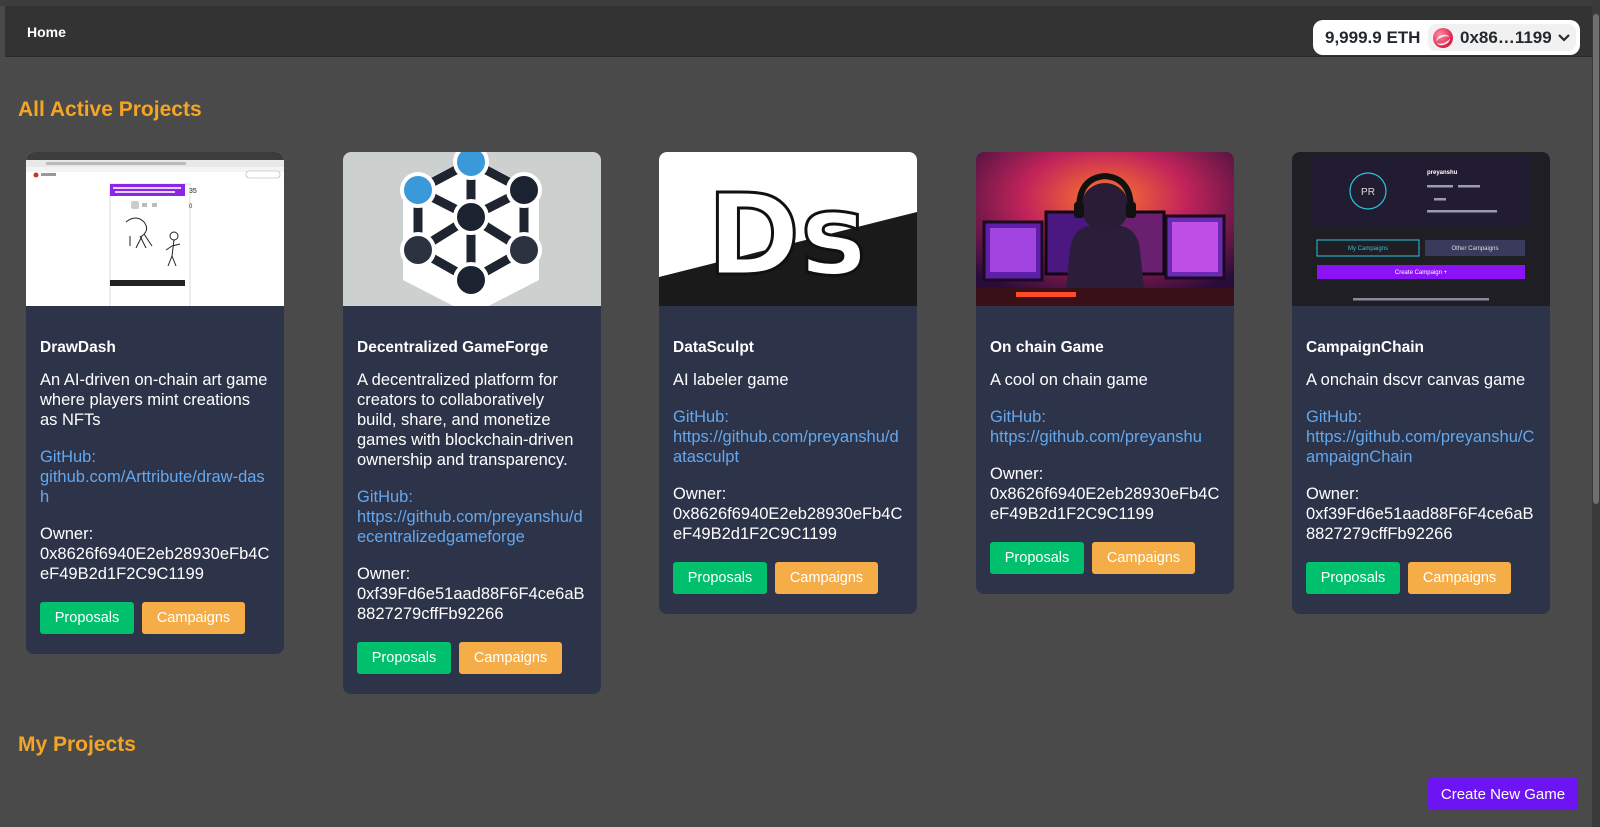  What do you see at coordinates (1096, 437) in the screenshot?
I see `github-link: https://github.com/preyanshu` at bounding box center [1096, 437].